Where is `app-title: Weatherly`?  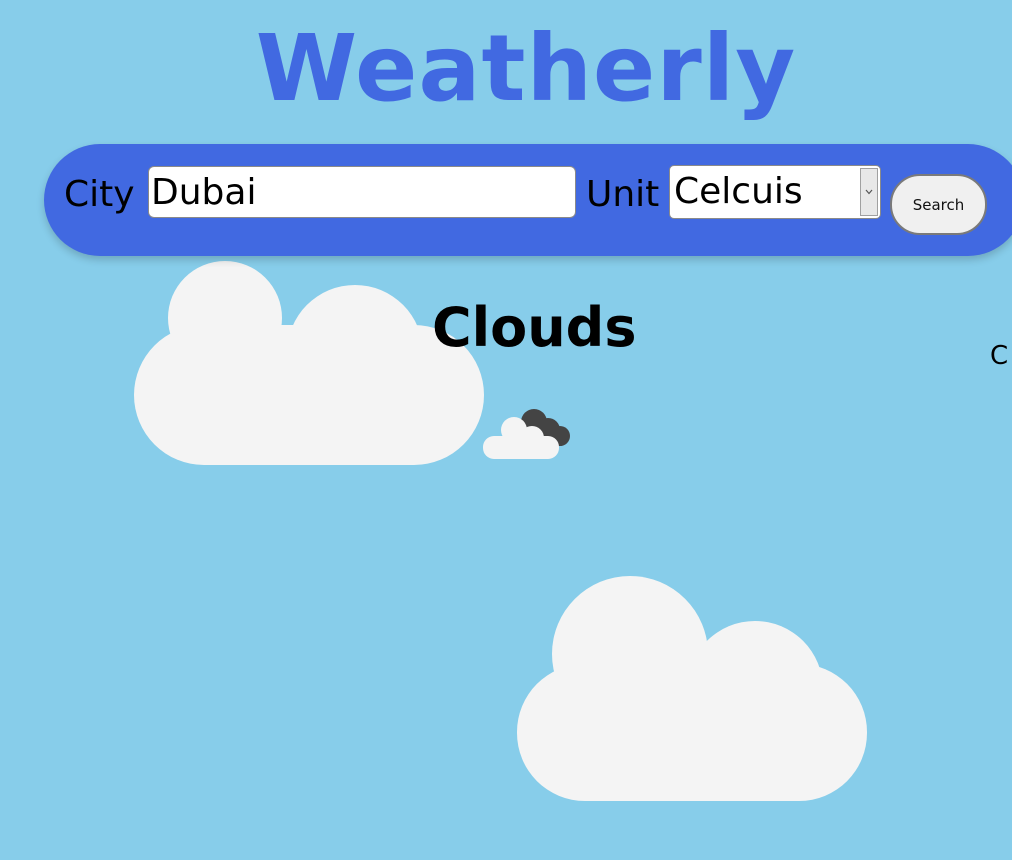
app-title: Weatherly is located at coordinates (526, 68).